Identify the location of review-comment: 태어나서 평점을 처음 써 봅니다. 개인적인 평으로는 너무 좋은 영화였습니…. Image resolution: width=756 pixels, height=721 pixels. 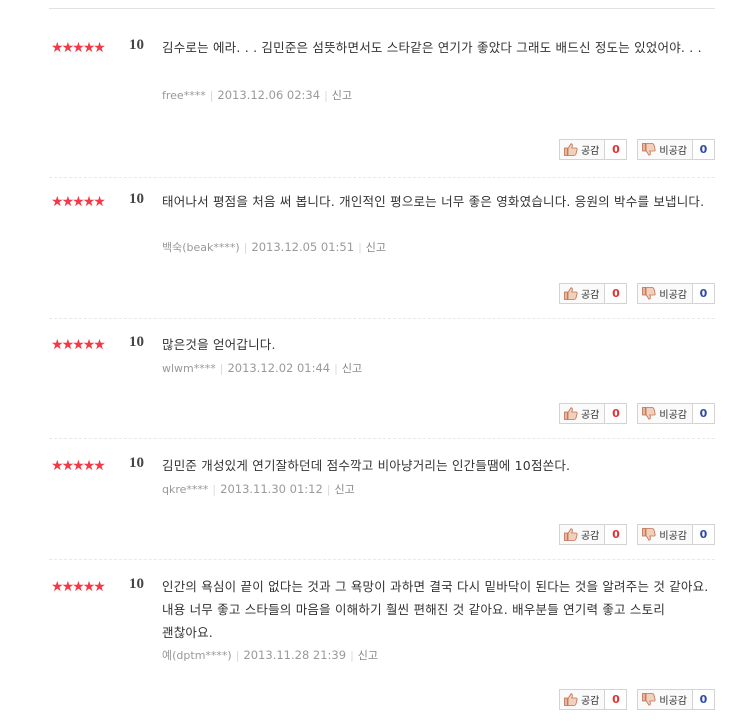
(433, 201).